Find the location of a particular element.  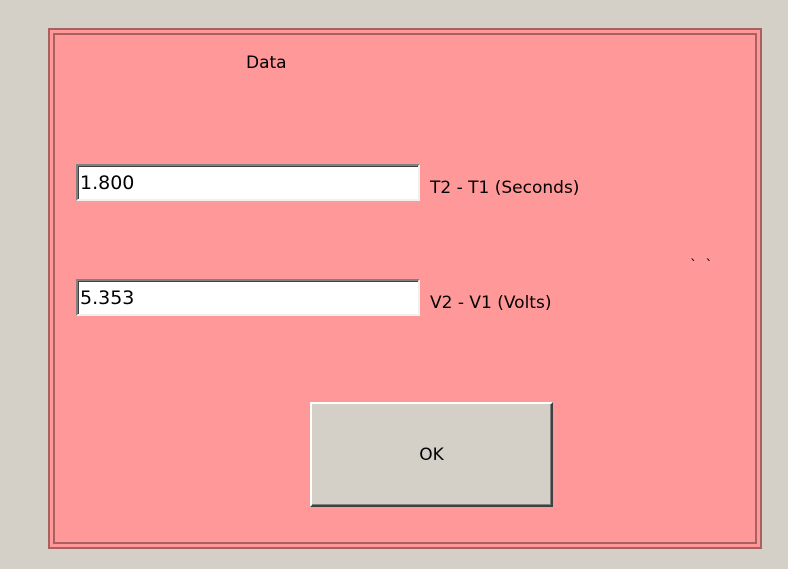

time-difference-label: T2 - T1 (Seconds) is located at coordinates (505, 188).